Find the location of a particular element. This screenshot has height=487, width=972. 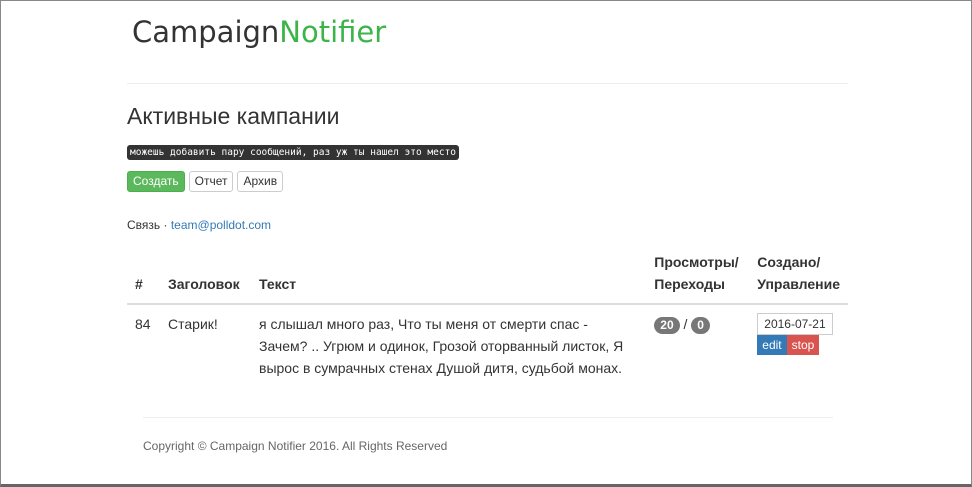

archive-button: Архив is located at coordinates (260, 181).